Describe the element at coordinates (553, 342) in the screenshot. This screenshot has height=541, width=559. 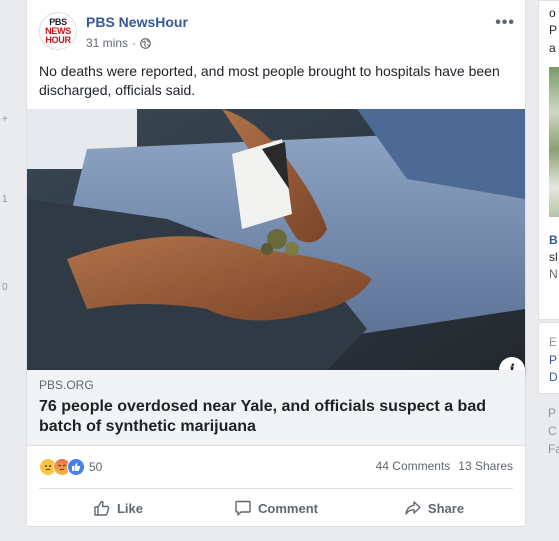
I see `sidebar-text: E` at that location.